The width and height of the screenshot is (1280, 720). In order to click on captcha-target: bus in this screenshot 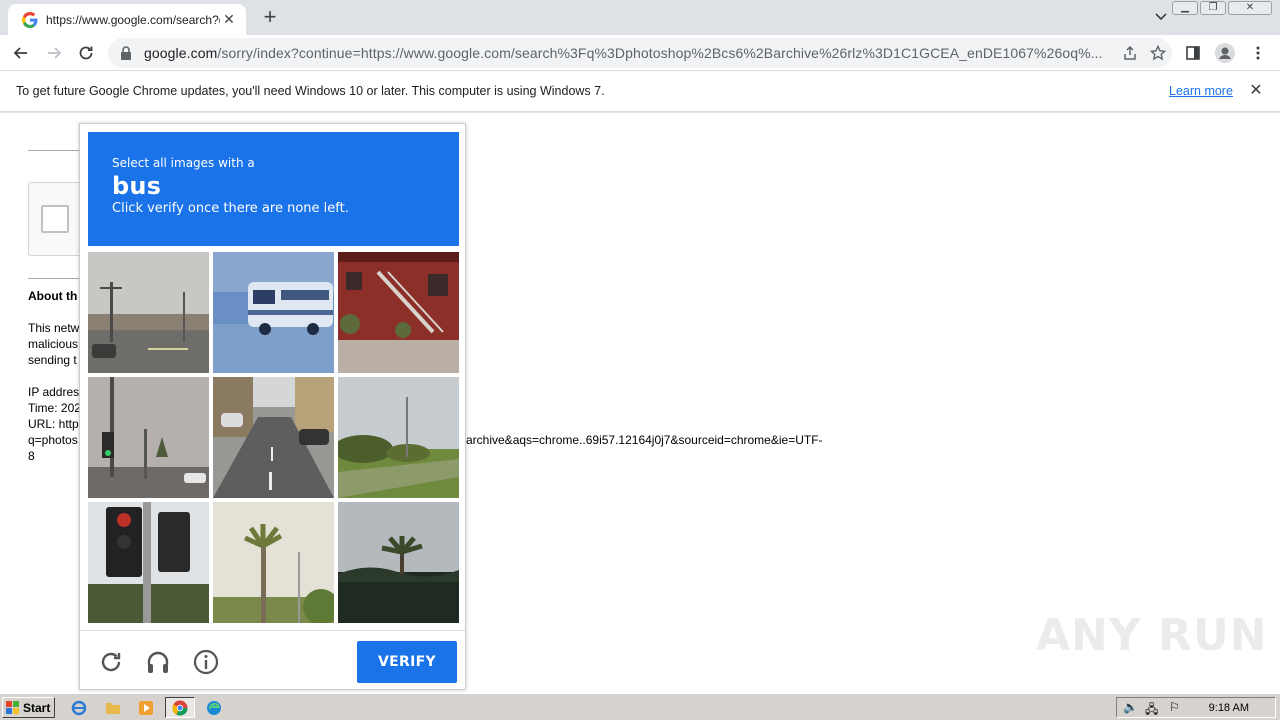, I will do `click(137, 186)`.